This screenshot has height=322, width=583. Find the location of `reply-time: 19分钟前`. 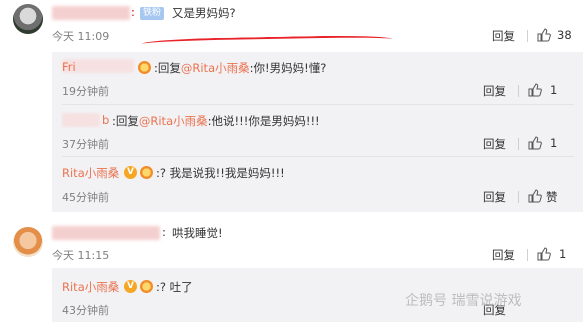

reply-time: 19分钟前 is located at coordinates (85, 91).